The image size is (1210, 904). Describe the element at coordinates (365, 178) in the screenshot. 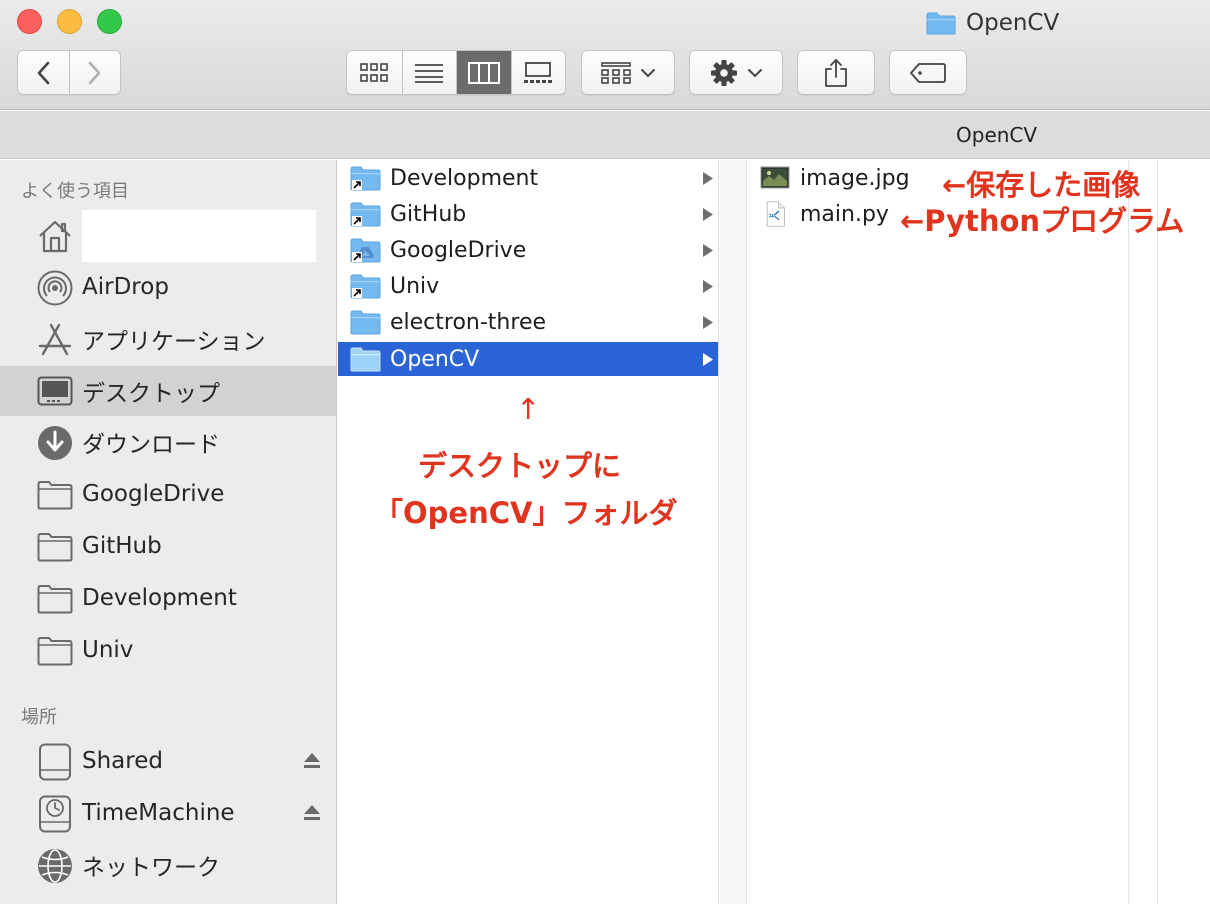

I see `folder-alias-icon` at that location.